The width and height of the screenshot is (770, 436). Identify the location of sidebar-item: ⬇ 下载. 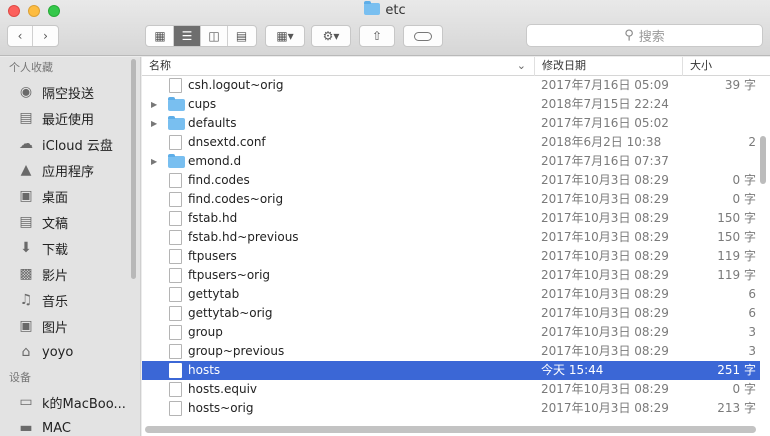
(70, 248).